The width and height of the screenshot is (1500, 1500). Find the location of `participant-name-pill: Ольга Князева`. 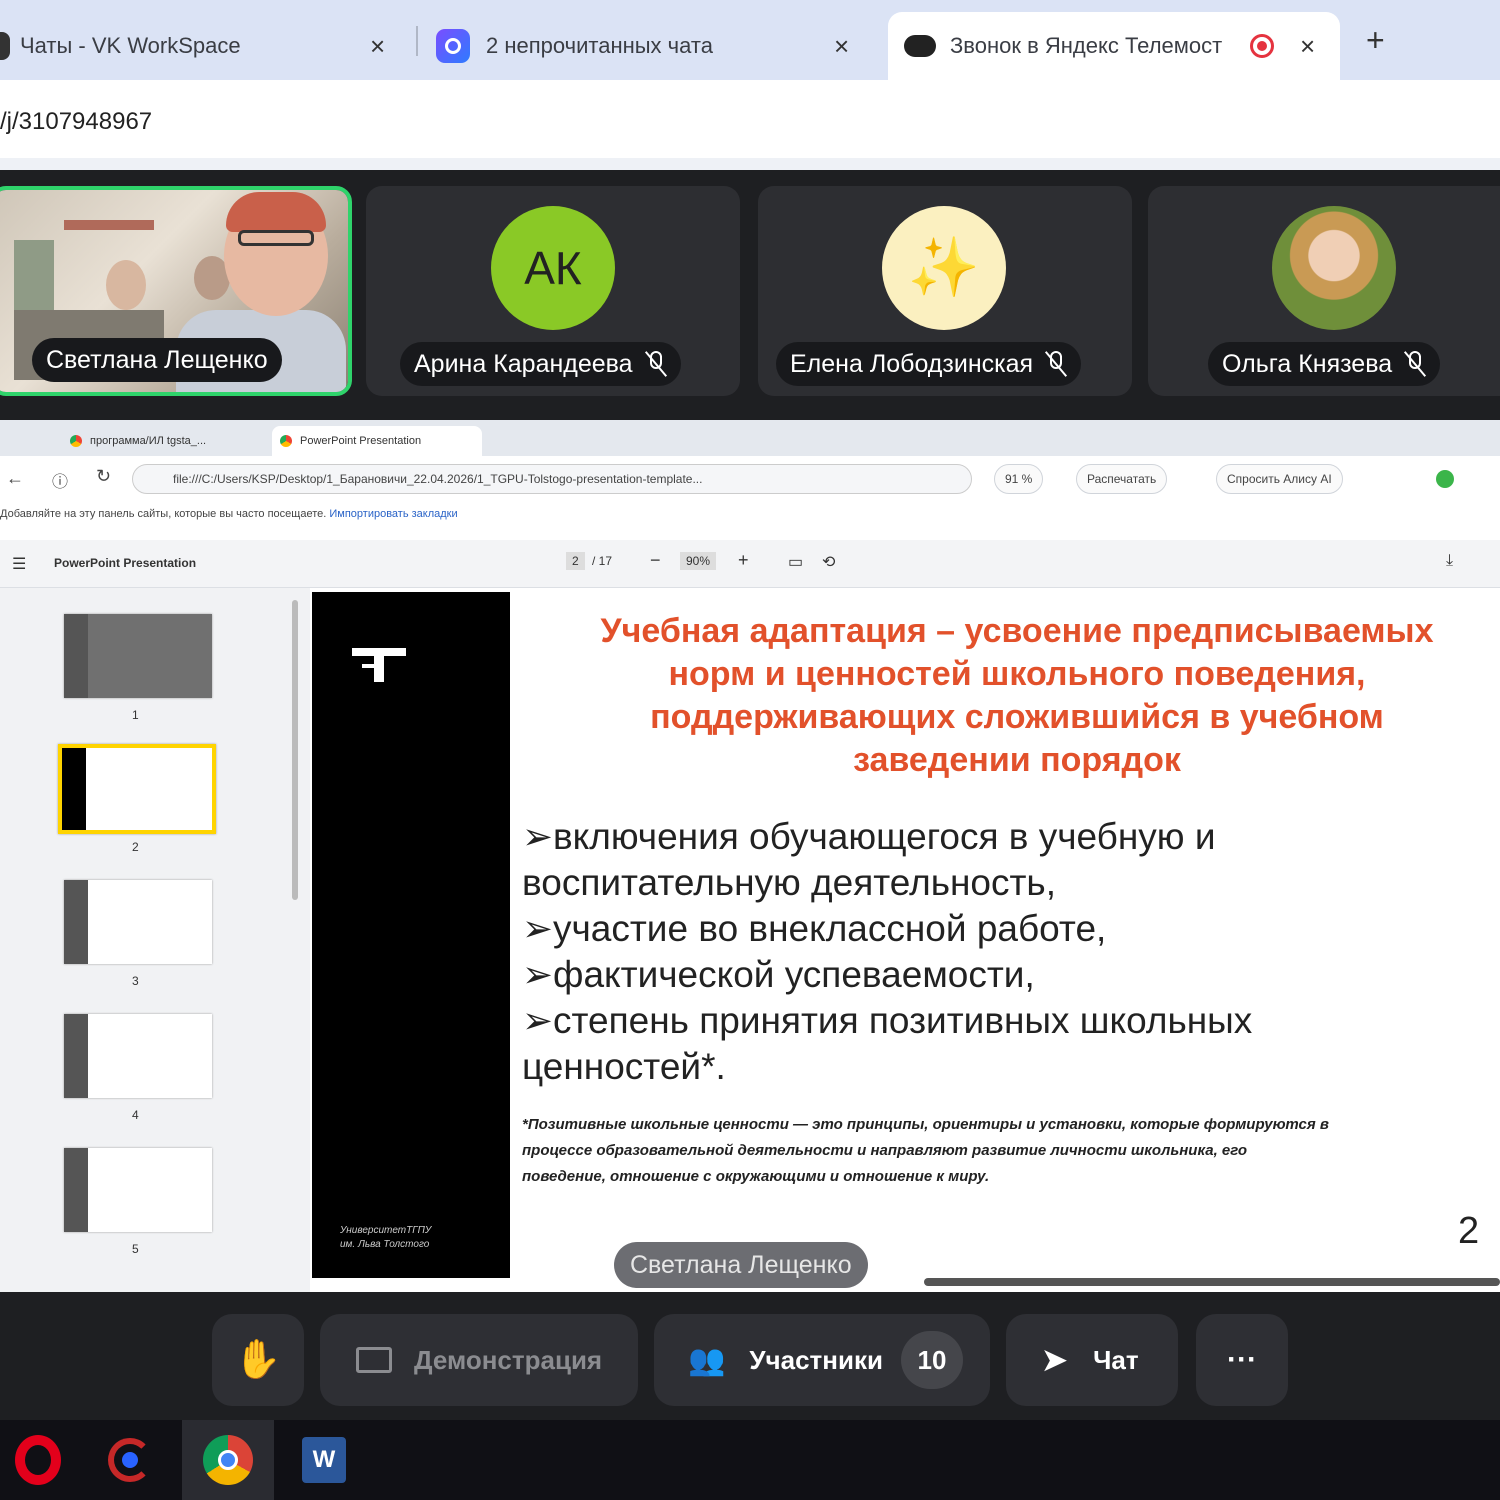

participant-name-pill: Ольга Князева is located at coordinates (1324, 364).